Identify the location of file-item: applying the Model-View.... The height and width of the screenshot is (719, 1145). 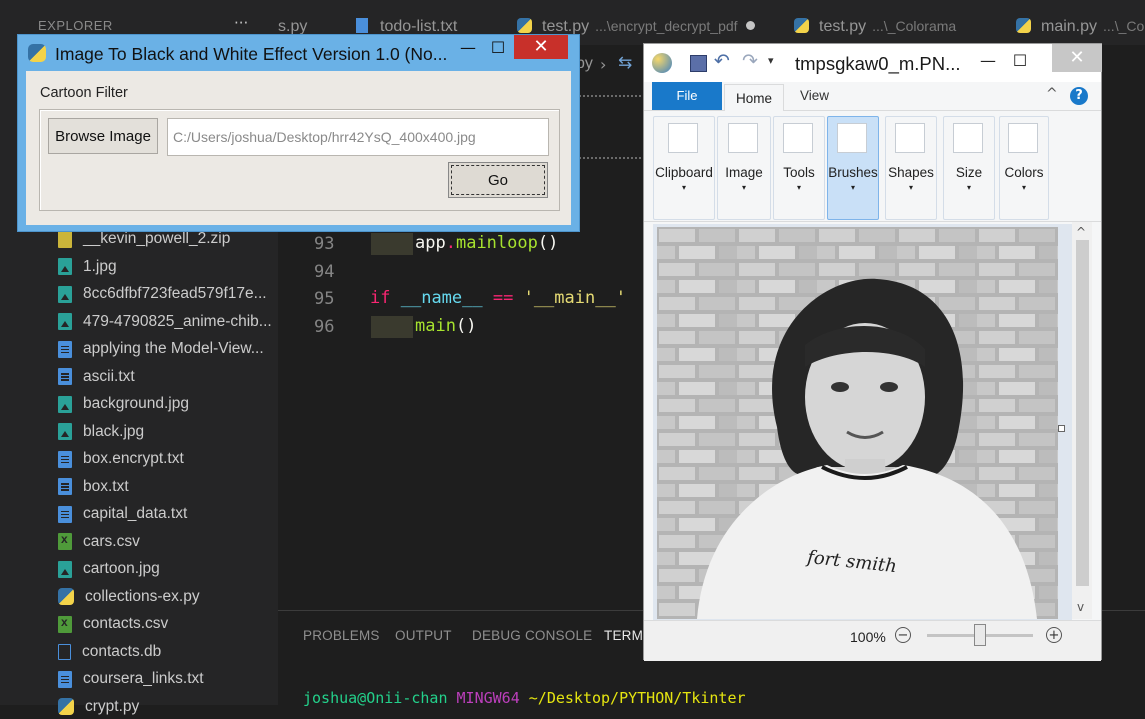
(161, 349).